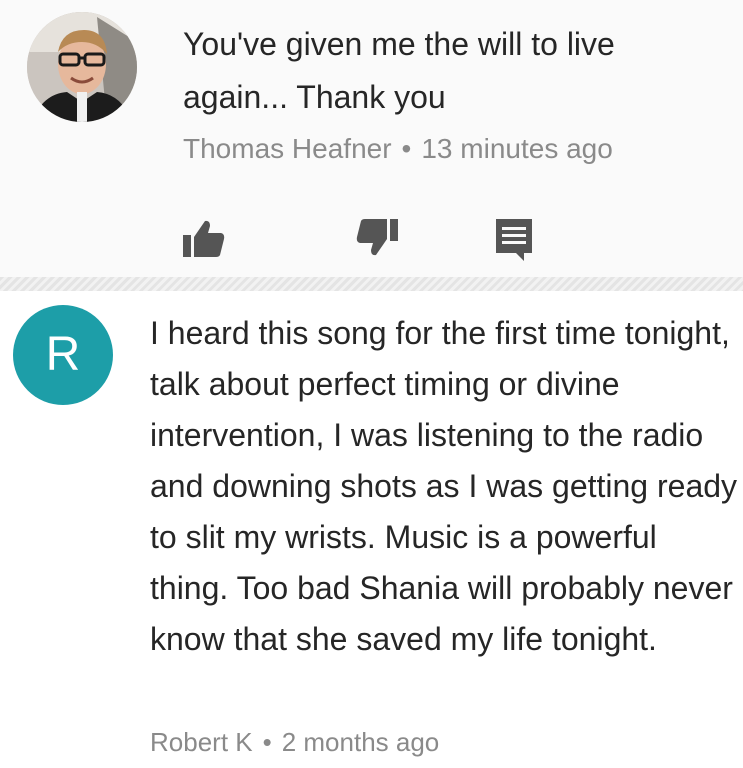  What do you see at coordinates (63, 355) in the screenshot?
I see `avatar: R` at bounding box center [63, 355].